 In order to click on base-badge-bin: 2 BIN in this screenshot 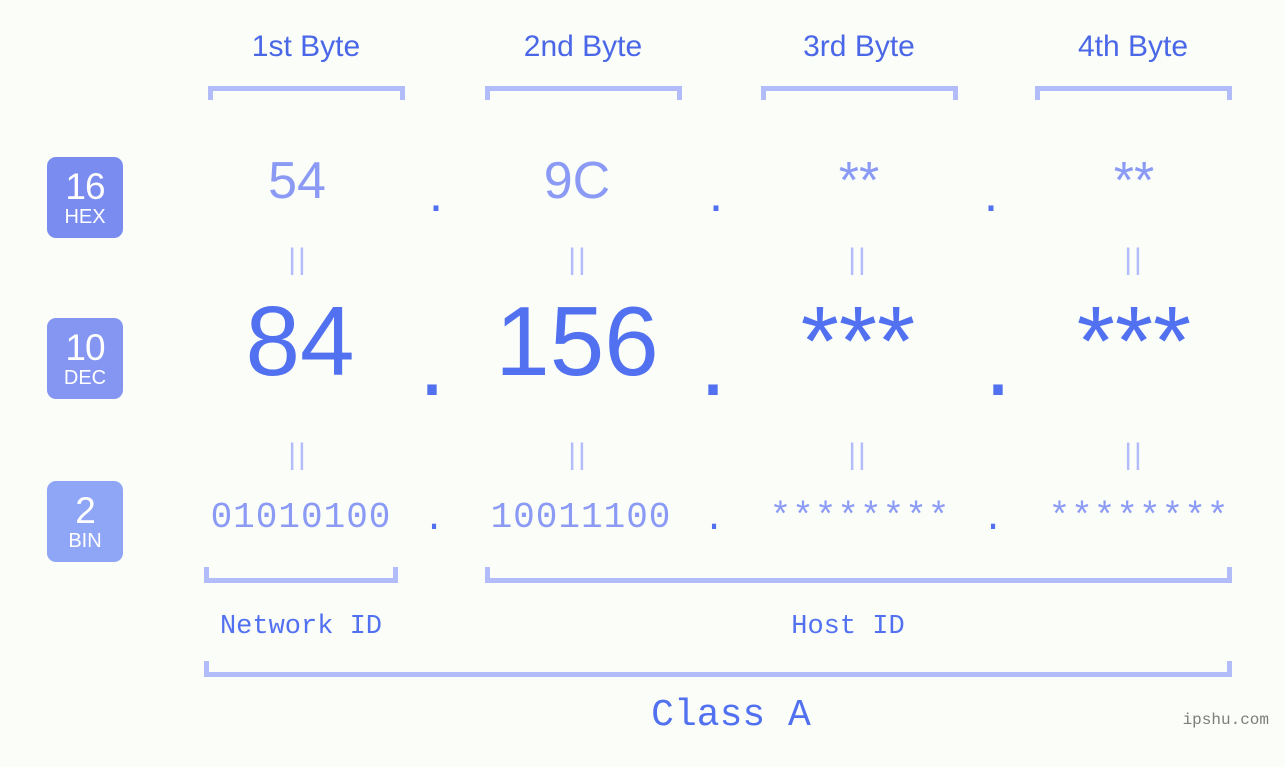, I will do `click(85, 521)`.